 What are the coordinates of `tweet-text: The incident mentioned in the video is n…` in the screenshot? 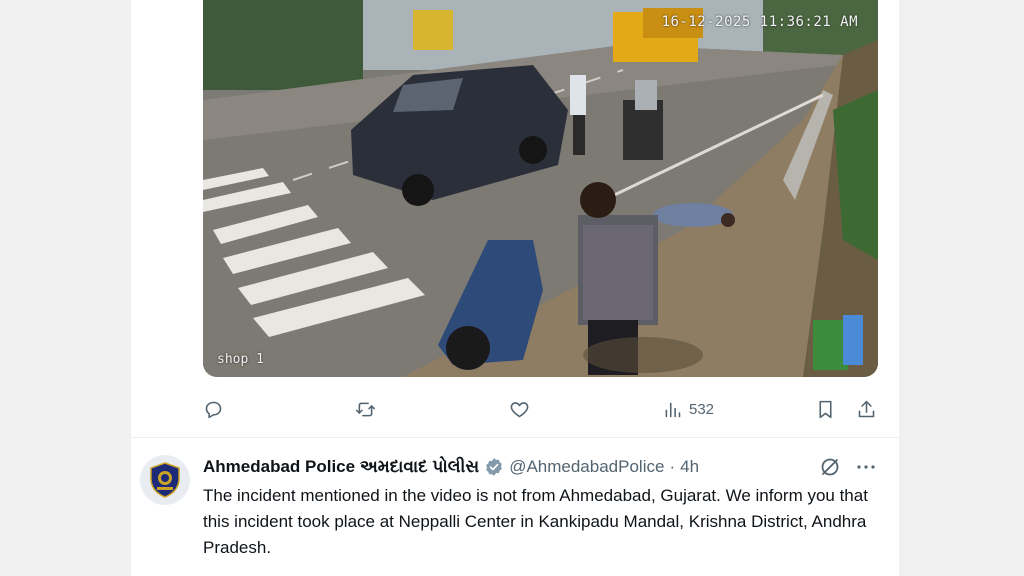 It's located at (535, 521).